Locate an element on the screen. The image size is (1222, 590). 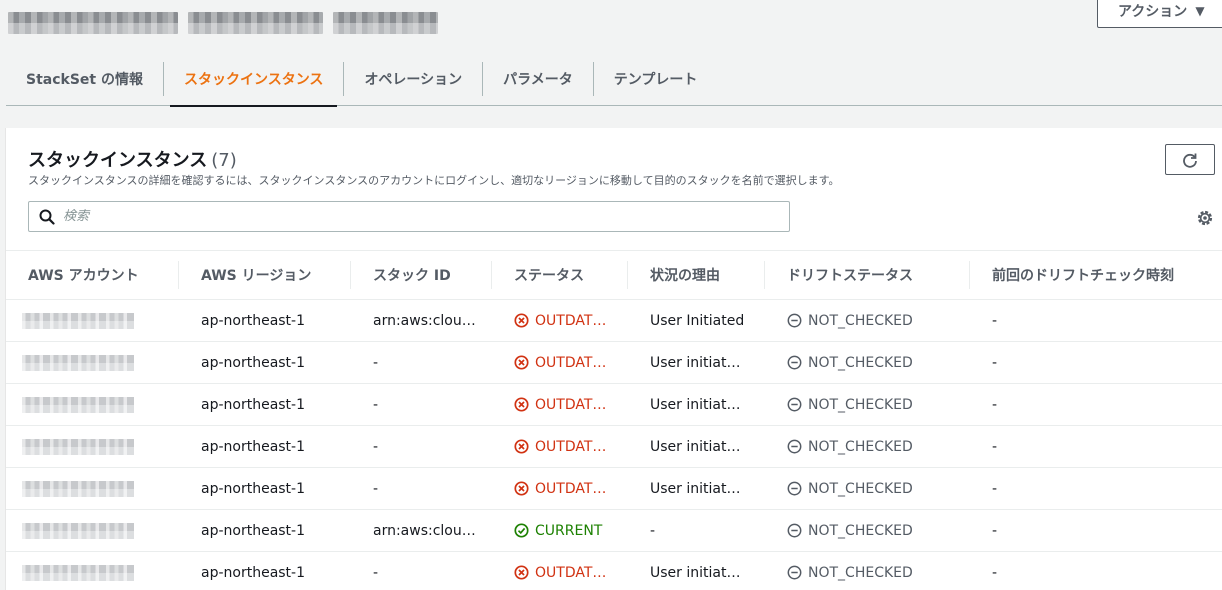
tab-parameters: パラメータ is located at coordinates (538, 79).